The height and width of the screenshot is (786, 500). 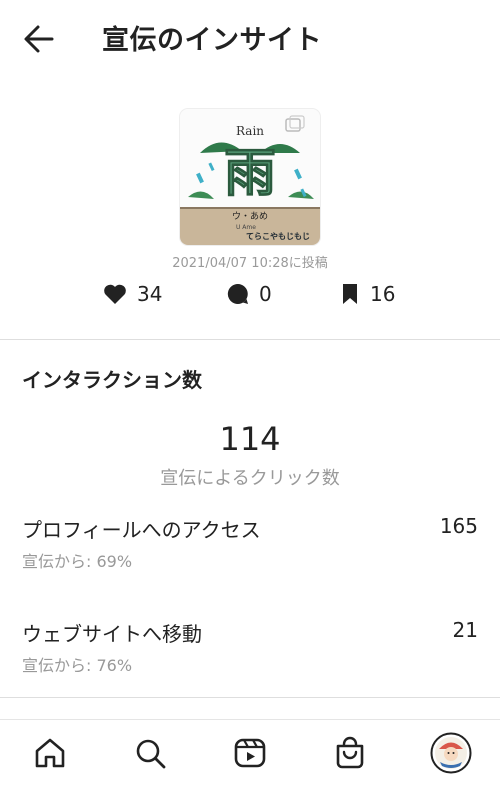 What do you see at coordinates (250, 439) in the screenshot?
I see `total-clicks: 114` at bounding box center [250, 439].